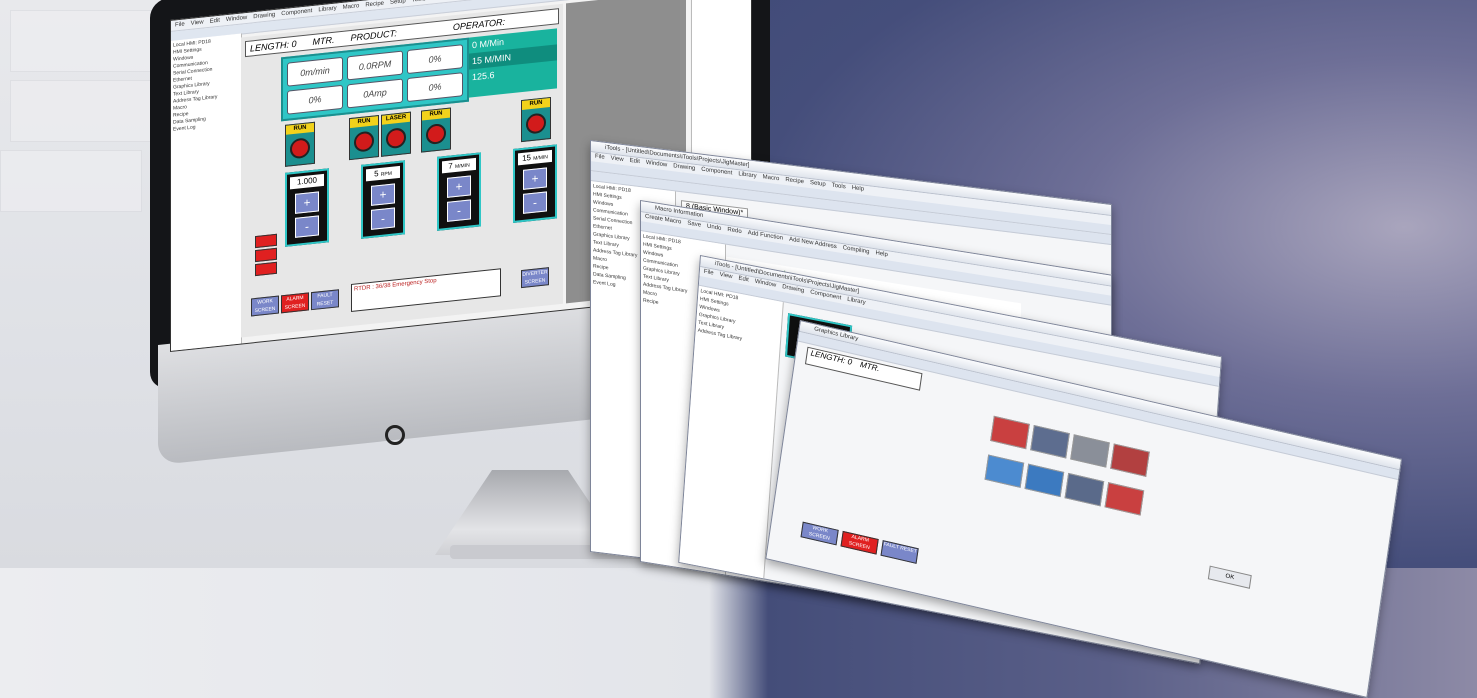 This screenshot has width=1477, height=698. What do you see at coordinates (435, 87) in the screenshot?
I see `percent-gauge-3: 0%` at bounding box center [435, 87].